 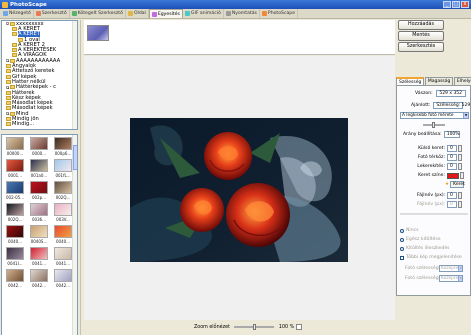 What do you see at coordinates (452, 166) in the screenshot?
I see `round-corners-input: 0` at bounding box center [452, 166].